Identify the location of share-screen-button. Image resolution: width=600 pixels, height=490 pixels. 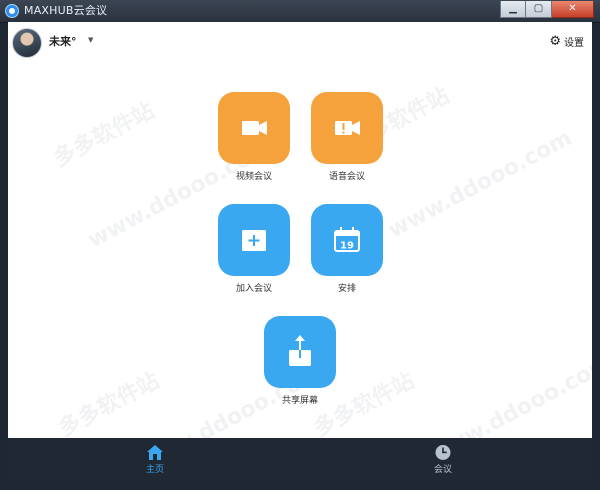
(300, 352).